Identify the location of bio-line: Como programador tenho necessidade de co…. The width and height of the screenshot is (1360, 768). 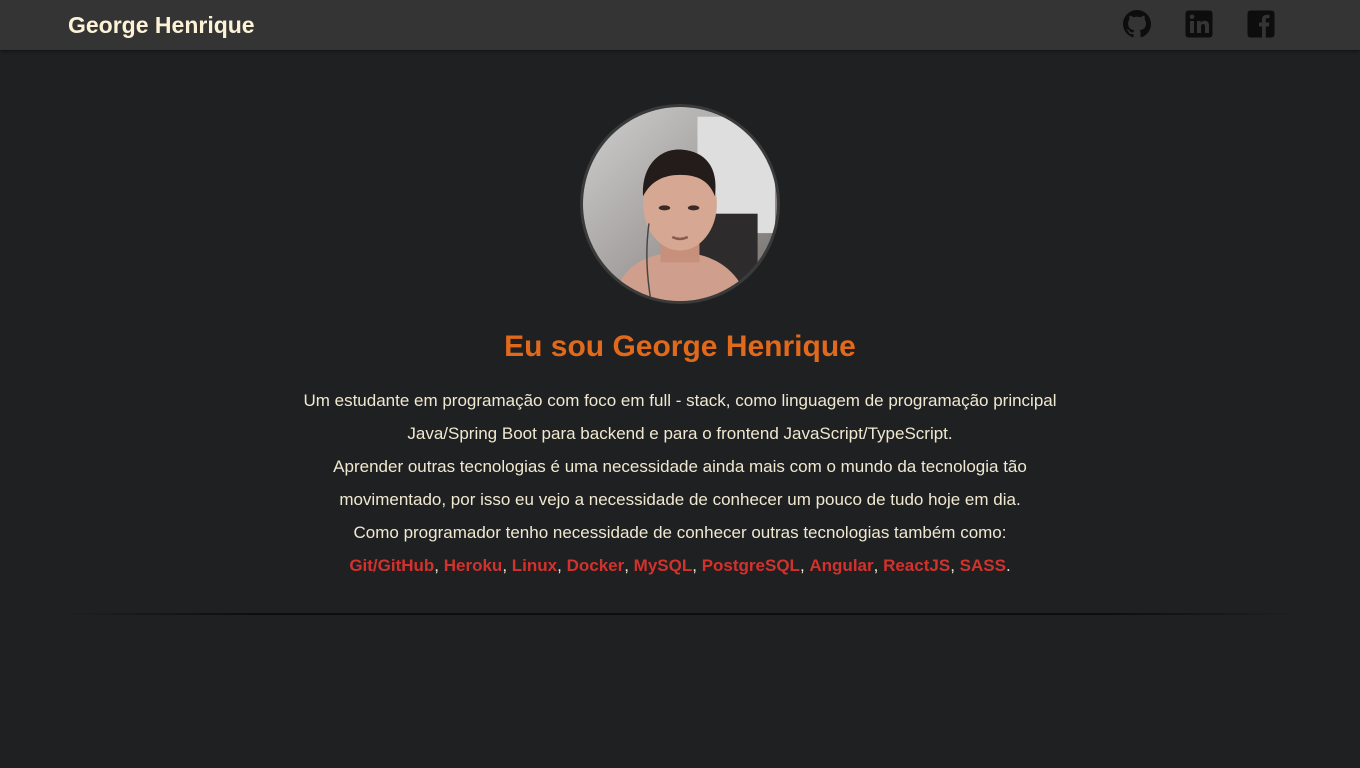
(680, 532).